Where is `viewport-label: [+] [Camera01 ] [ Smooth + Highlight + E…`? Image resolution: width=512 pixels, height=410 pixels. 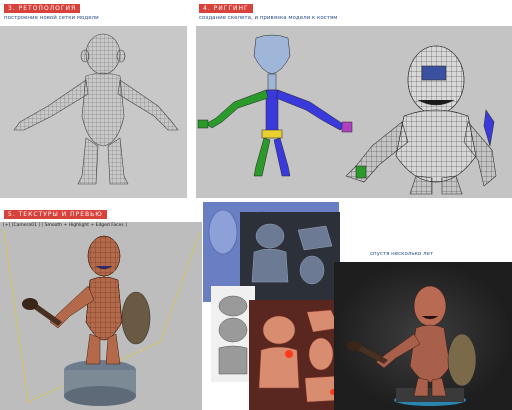
viewport-label: [+] [Camera01 ] [ Smooth + Highlight + E… is located at coordinates (65, 225).